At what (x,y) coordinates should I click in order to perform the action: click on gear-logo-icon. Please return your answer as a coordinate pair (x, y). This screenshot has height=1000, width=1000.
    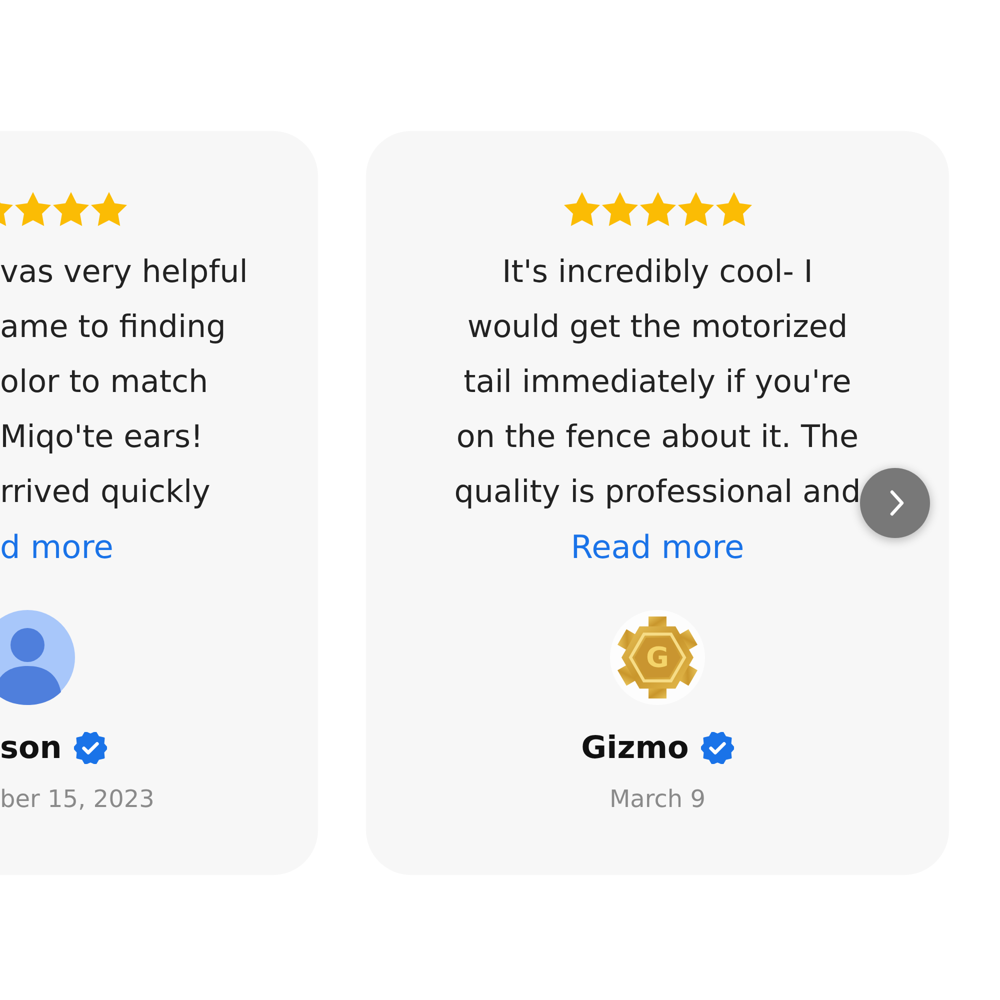
    Looking at the image, I should click on (657, 657).